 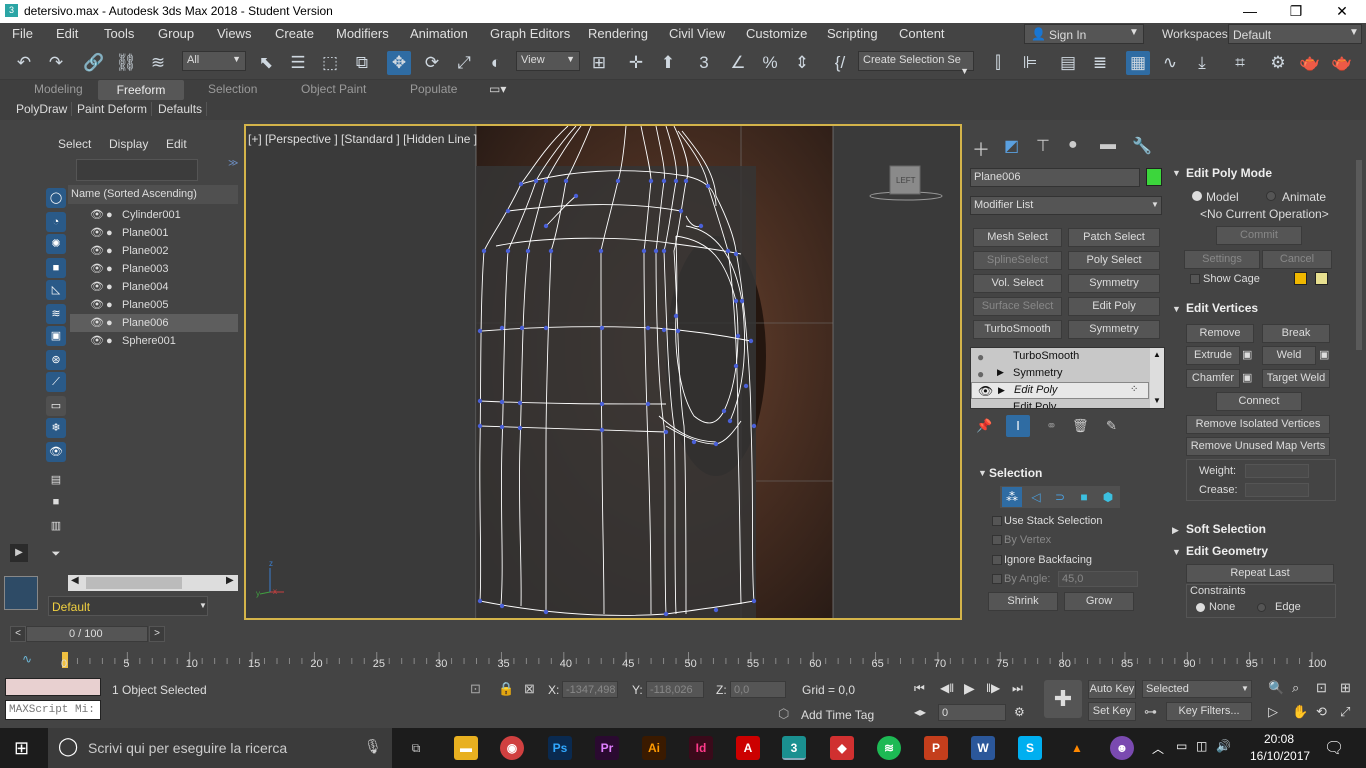 What do you see at coordinates (220, 748) in the screenshot?
I see `taskbar-search: ◯ Scrivi qui per eseguire la ricerca 🎙` at bounding box center [220, 748].